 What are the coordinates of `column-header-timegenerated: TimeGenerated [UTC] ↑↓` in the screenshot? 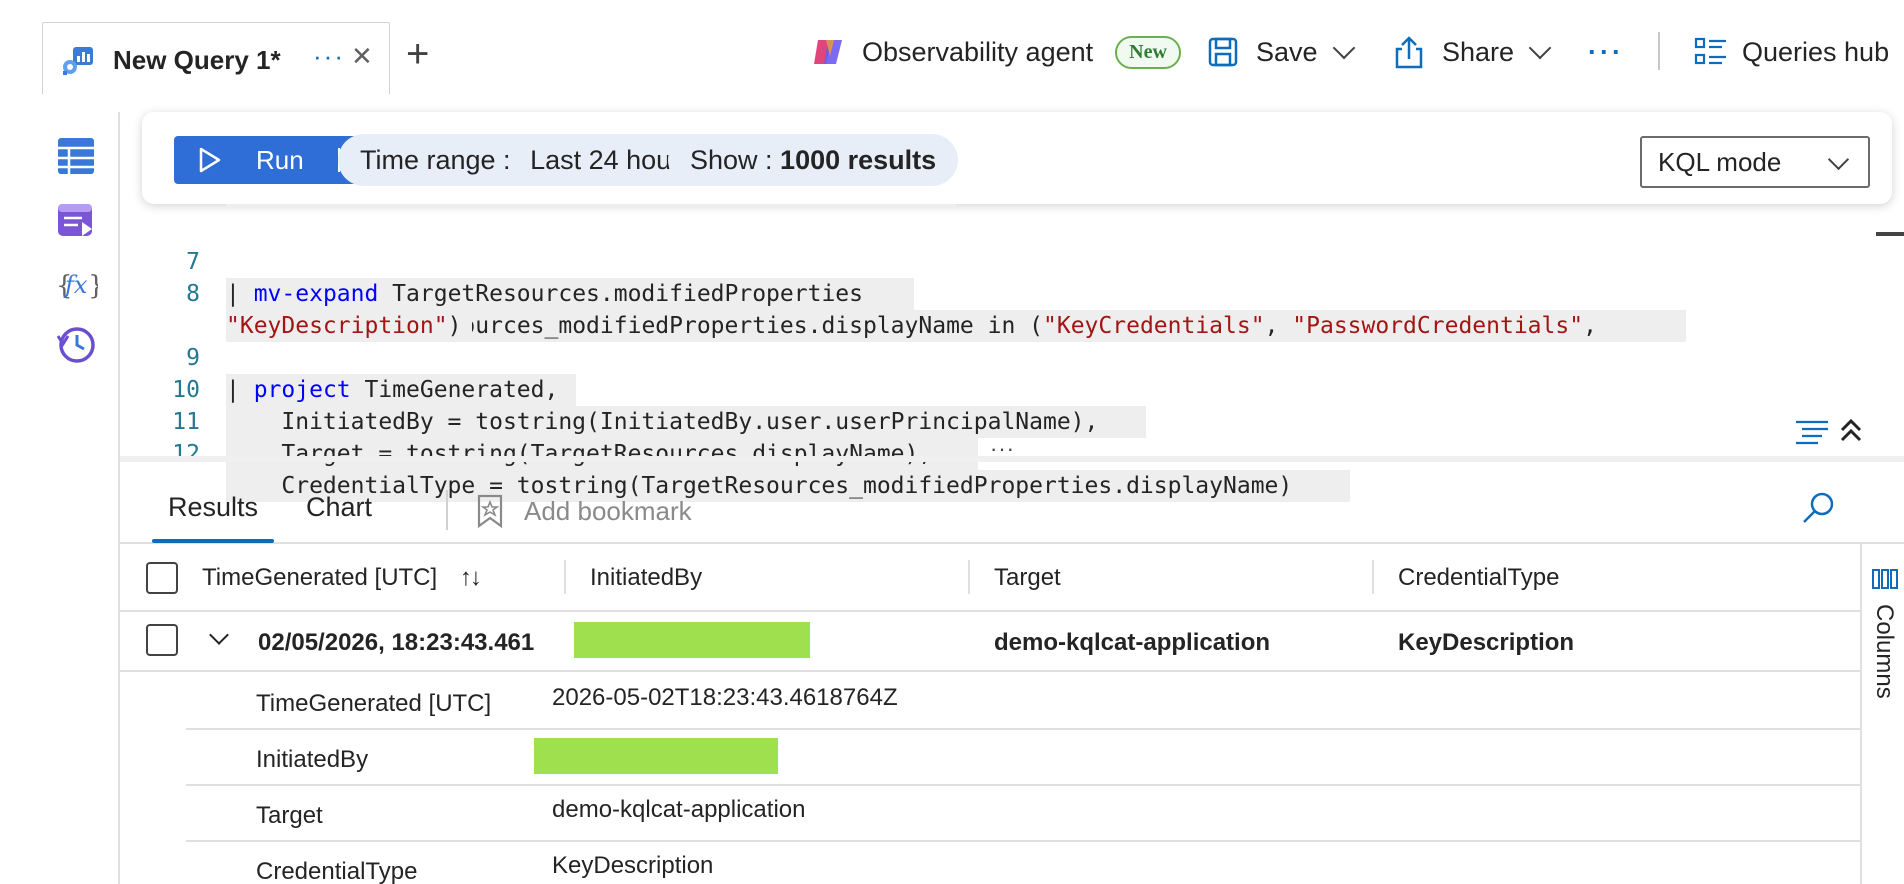 It's located at (342, 578).